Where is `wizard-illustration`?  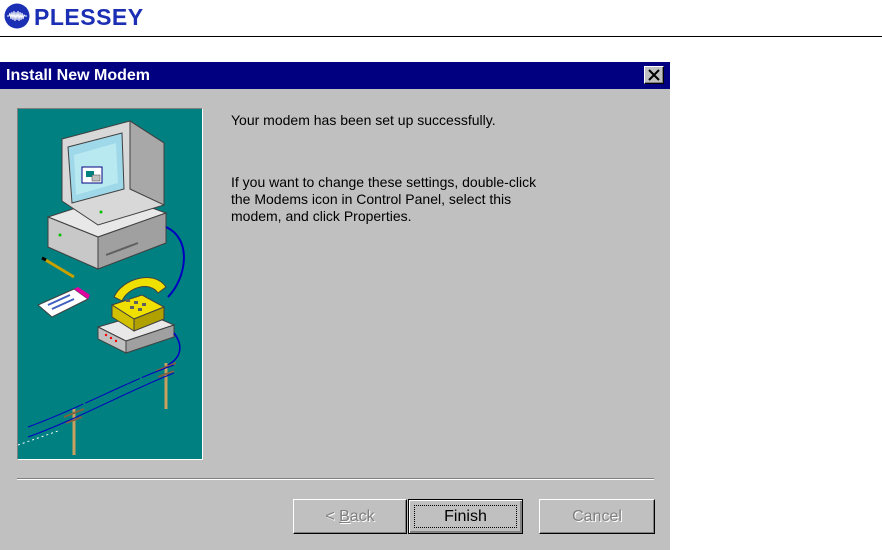
wizard-illustration is located at coordinates (110, 284).